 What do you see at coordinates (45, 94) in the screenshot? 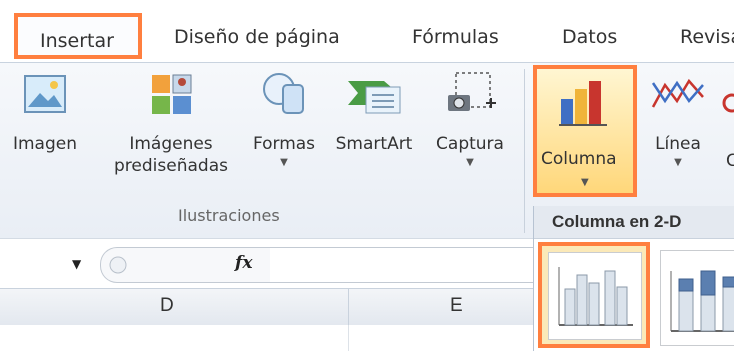
I see `picture-icon` at bounding box center [45, 94].